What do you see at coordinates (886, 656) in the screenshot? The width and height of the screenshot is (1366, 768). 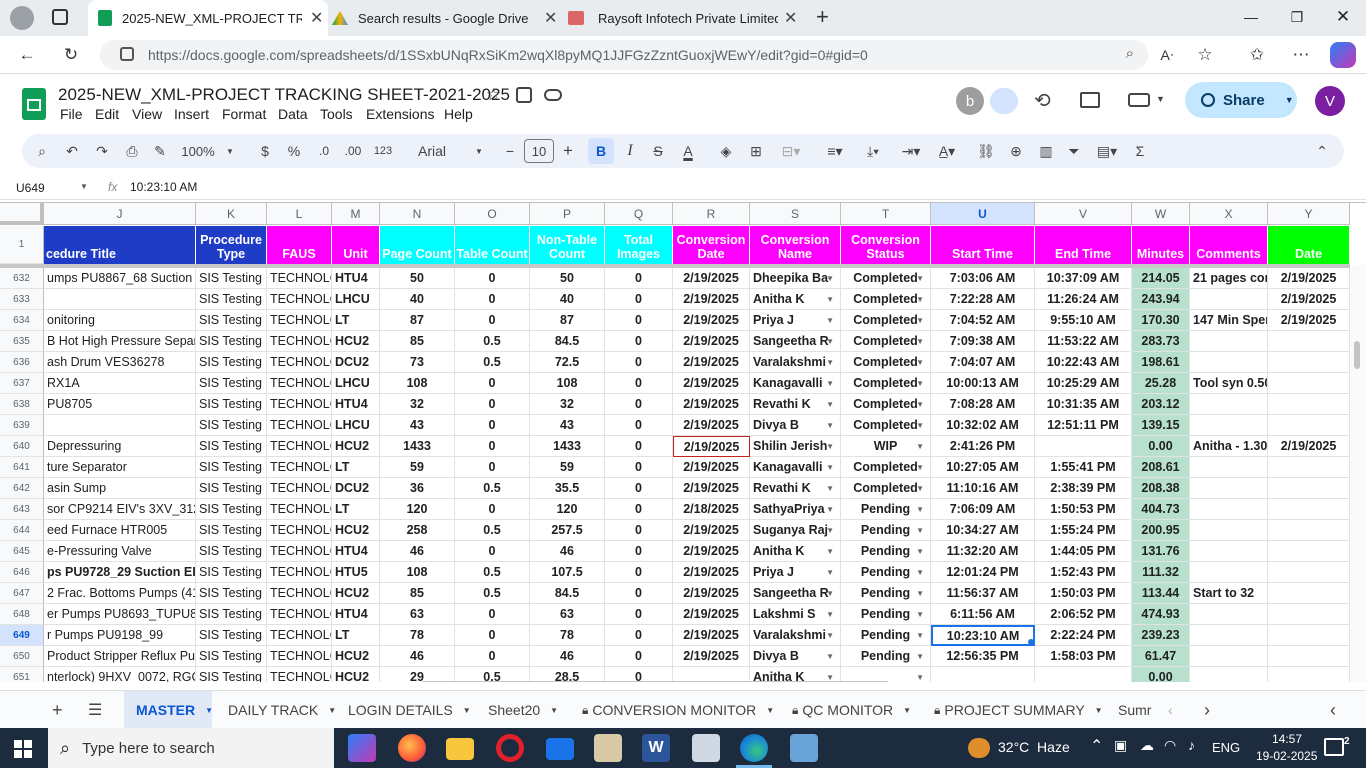 I see `cell-t650: Pending ▼` at bounding box center [886, 656].